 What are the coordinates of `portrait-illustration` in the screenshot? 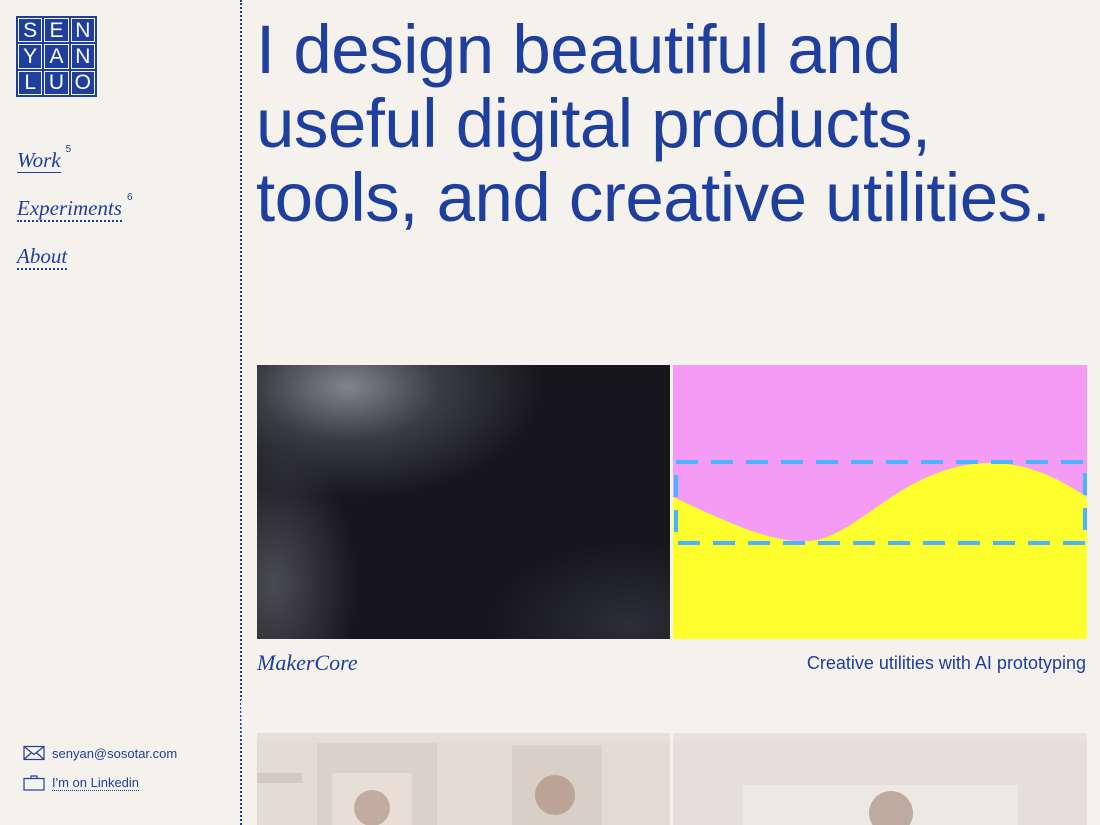 It's located at (880, 779).